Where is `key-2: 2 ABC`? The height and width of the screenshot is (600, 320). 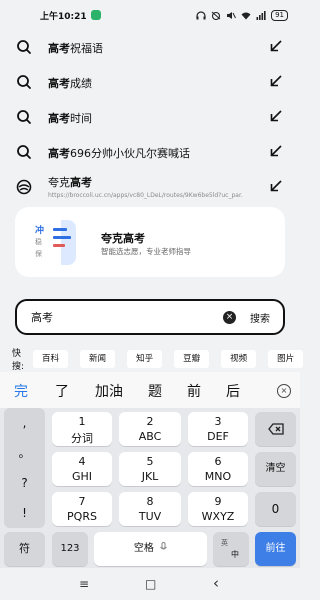
key-2: 2 ABC is located at coordinates (150, 429).